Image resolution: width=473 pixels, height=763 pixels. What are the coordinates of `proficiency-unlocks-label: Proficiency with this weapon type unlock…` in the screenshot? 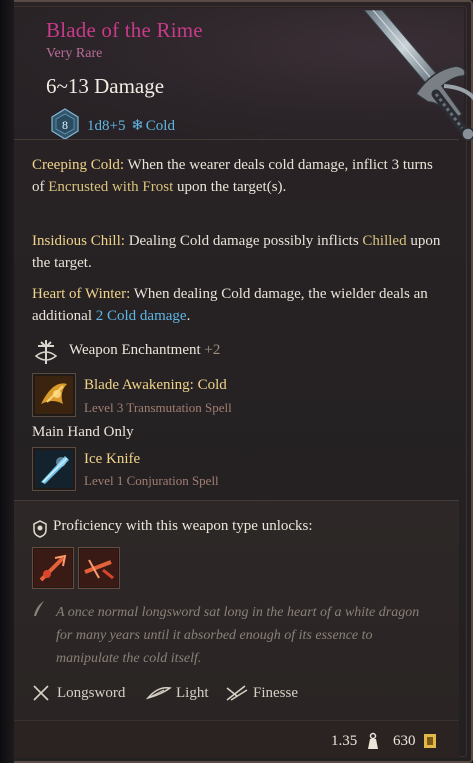 It's located at (183, 526).